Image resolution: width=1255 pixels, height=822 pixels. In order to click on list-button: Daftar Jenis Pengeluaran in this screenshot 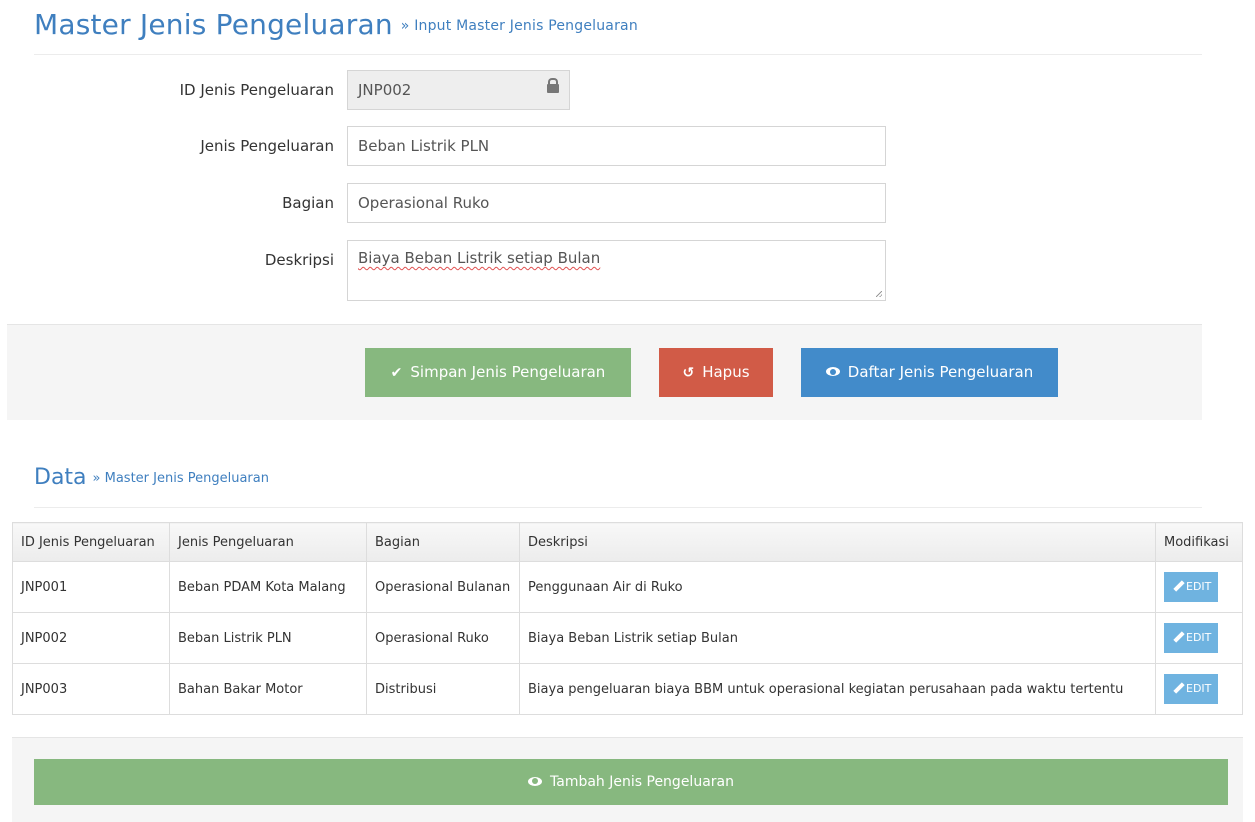, I will do `click(929, 372)`.